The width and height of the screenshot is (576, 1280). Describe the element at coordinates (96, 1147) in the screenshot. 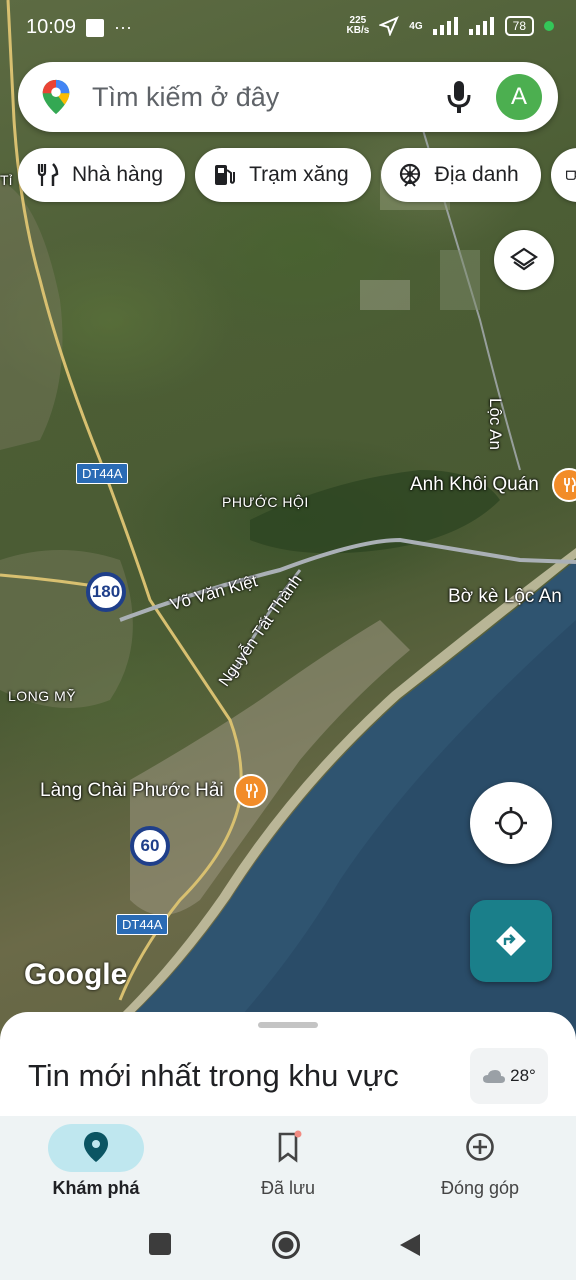

I see `explore-pin-icon` at that location.